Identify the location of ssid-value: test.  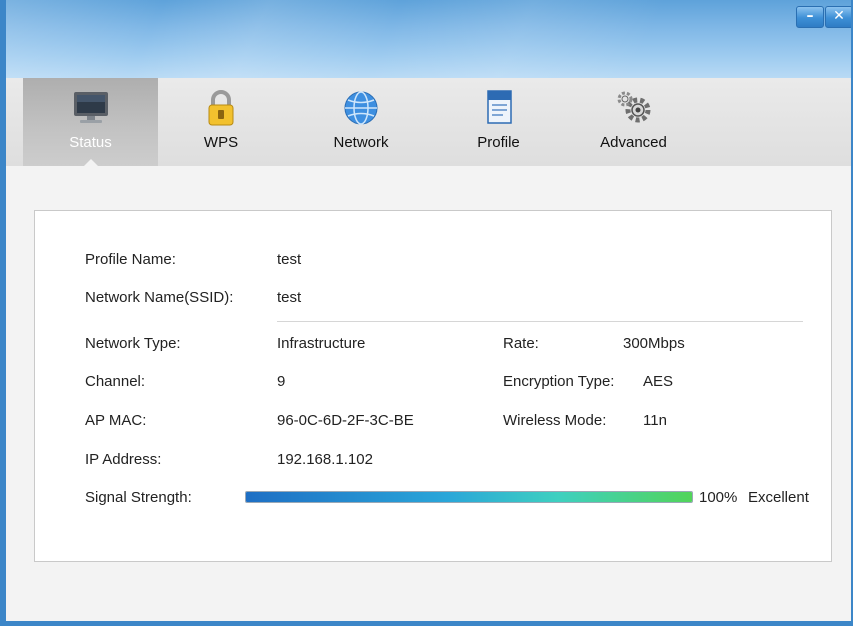
(289, 297).